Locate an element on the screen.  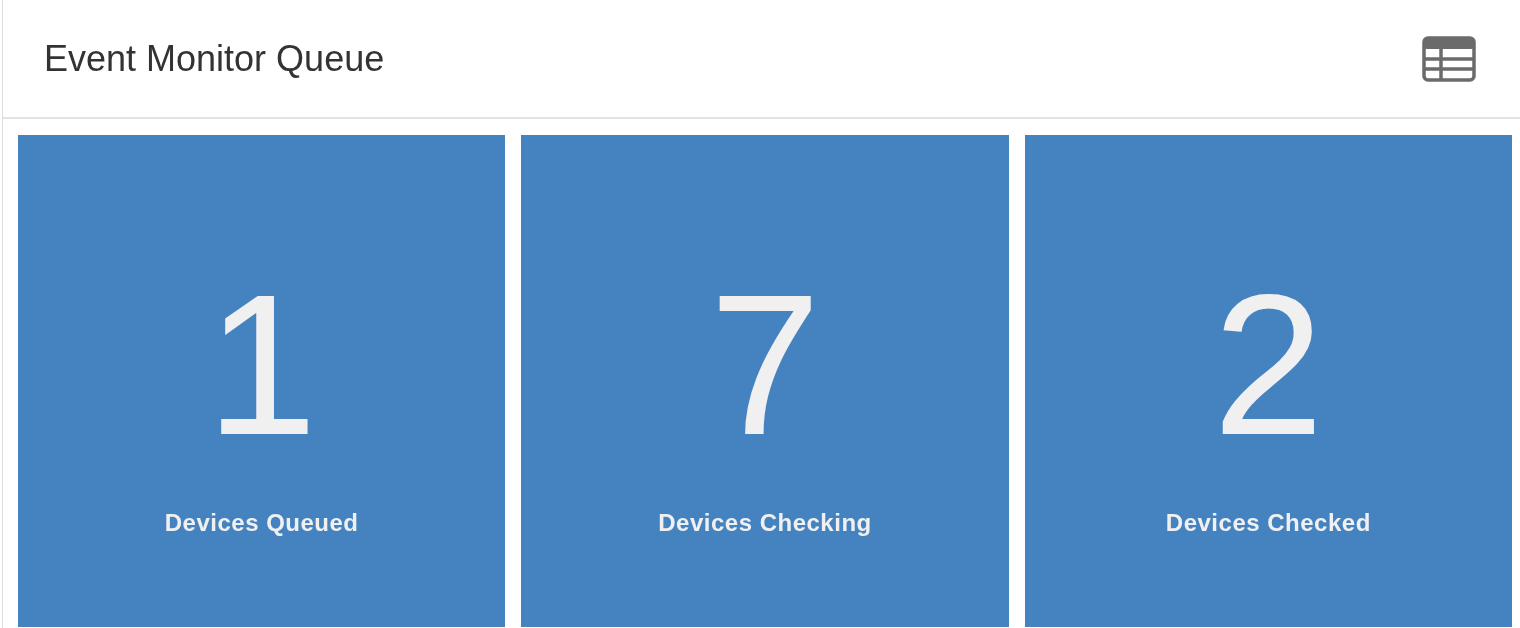
stat-label: Devices Queued is located at coordinates (261, 523).